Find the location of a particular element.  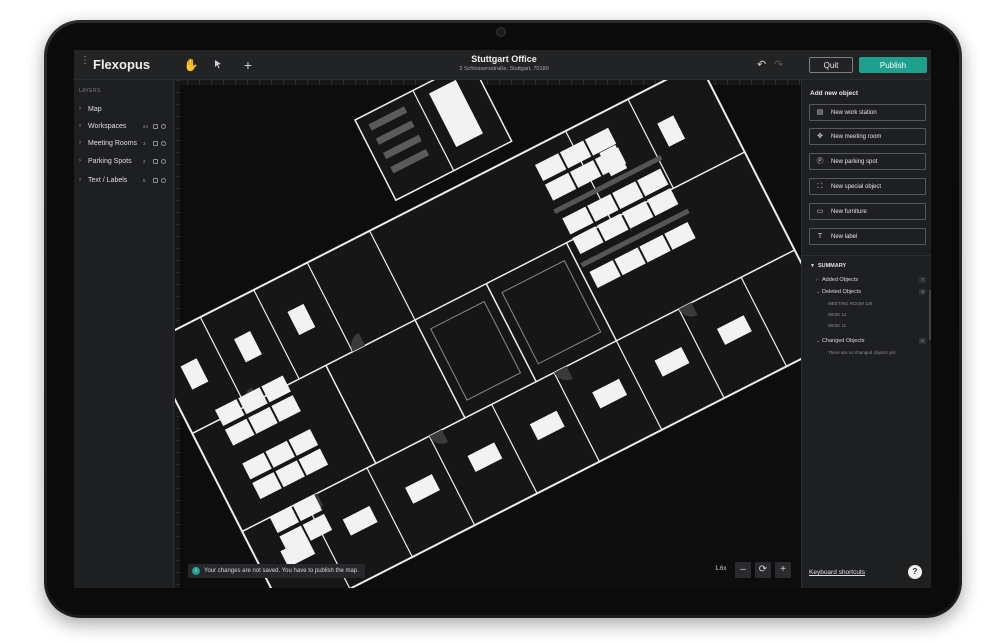

info-icon: i is located at coordinates (196, 571).